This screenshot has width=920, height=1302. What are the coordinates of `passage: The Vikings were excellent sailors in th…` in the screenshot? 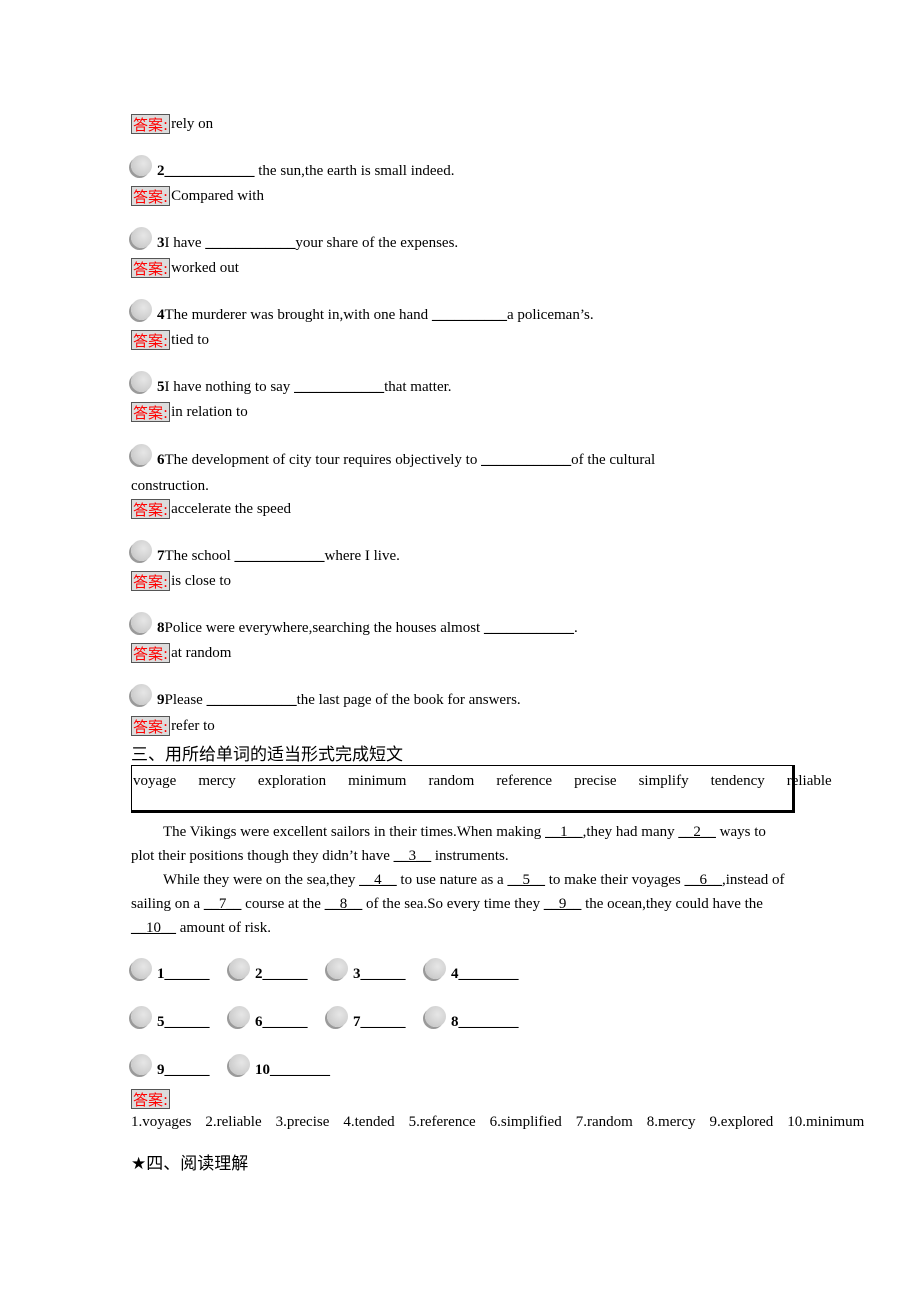 It's located at (461, 880).